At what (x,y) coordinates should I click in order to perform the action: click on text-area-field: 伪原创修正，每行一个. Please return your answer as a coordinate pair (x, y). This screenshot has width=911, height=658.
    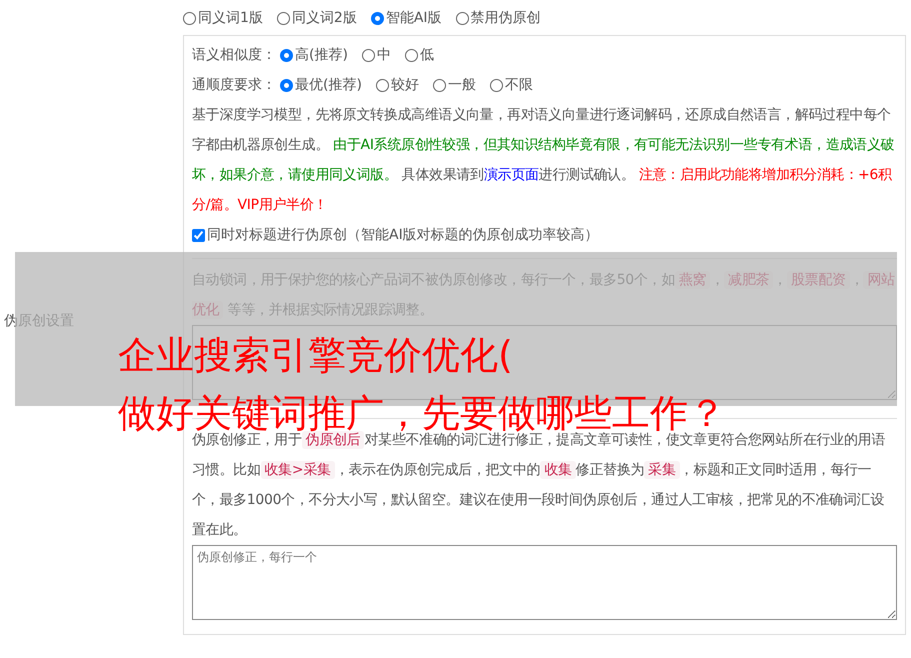
    Looking at the image, I should click on (544, 582).